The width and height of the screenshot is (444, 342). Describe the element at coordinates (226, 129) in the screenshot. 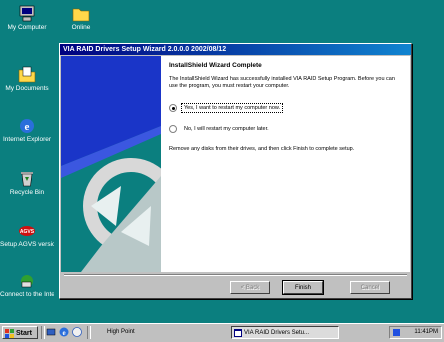

I see `restart-later-label: No, I will restart my computer later.` at that location.